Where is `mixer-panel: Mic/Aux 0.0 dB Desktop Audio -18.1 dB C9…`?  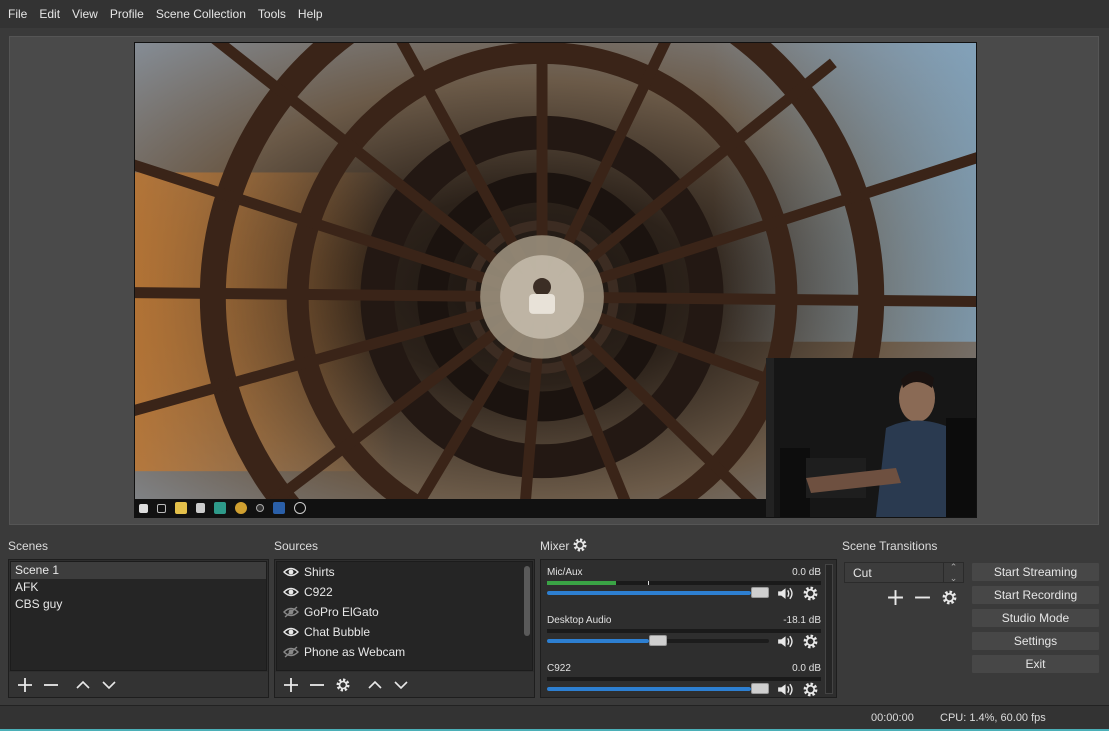 mixer-panel: Mic/Aux 0.0 dB Desktop Audio -18.1 dB C9… is located at coordinates (688, 628).